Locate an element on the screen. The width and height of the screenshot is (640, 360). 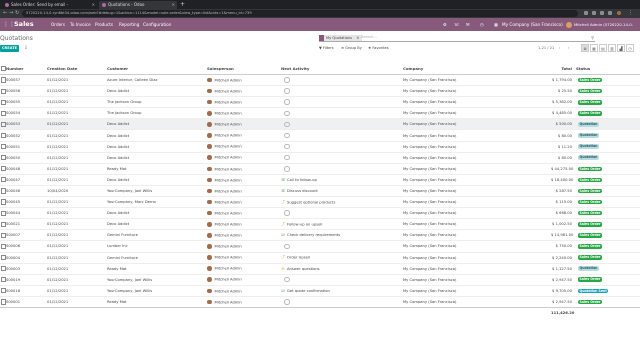
menu-reporting: Reporting is located at coordinates (129, 24).